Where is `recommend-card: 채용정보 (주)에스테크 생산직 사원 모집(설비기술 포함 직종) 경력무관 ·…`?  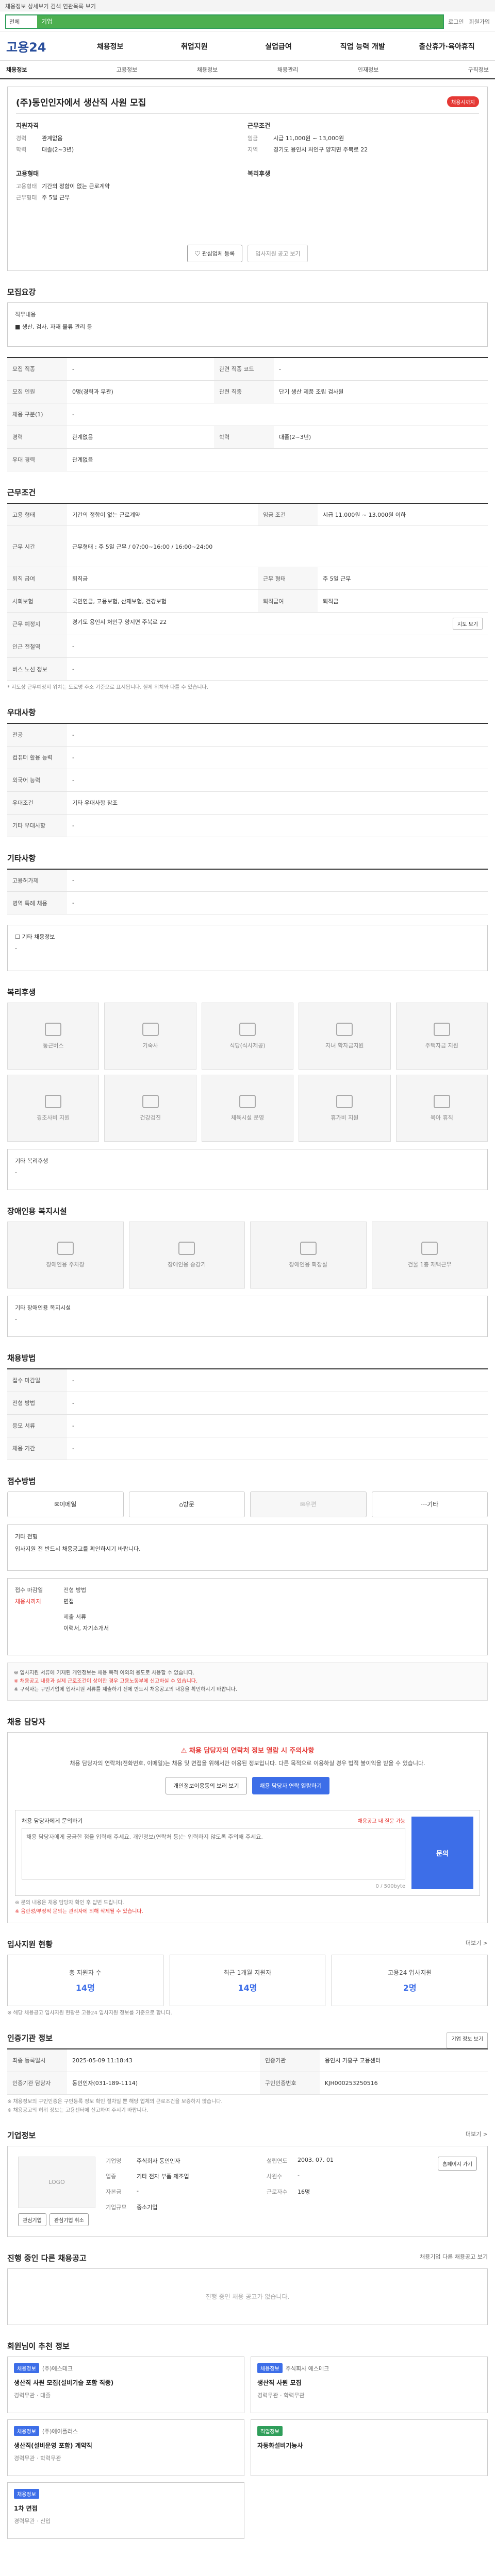
recommend-card: 채용정보 (주)에스테크 생산직 사원 모집(설비기술 포함 직종) 경력무관 ·… is located at coordinates (125, 2385).